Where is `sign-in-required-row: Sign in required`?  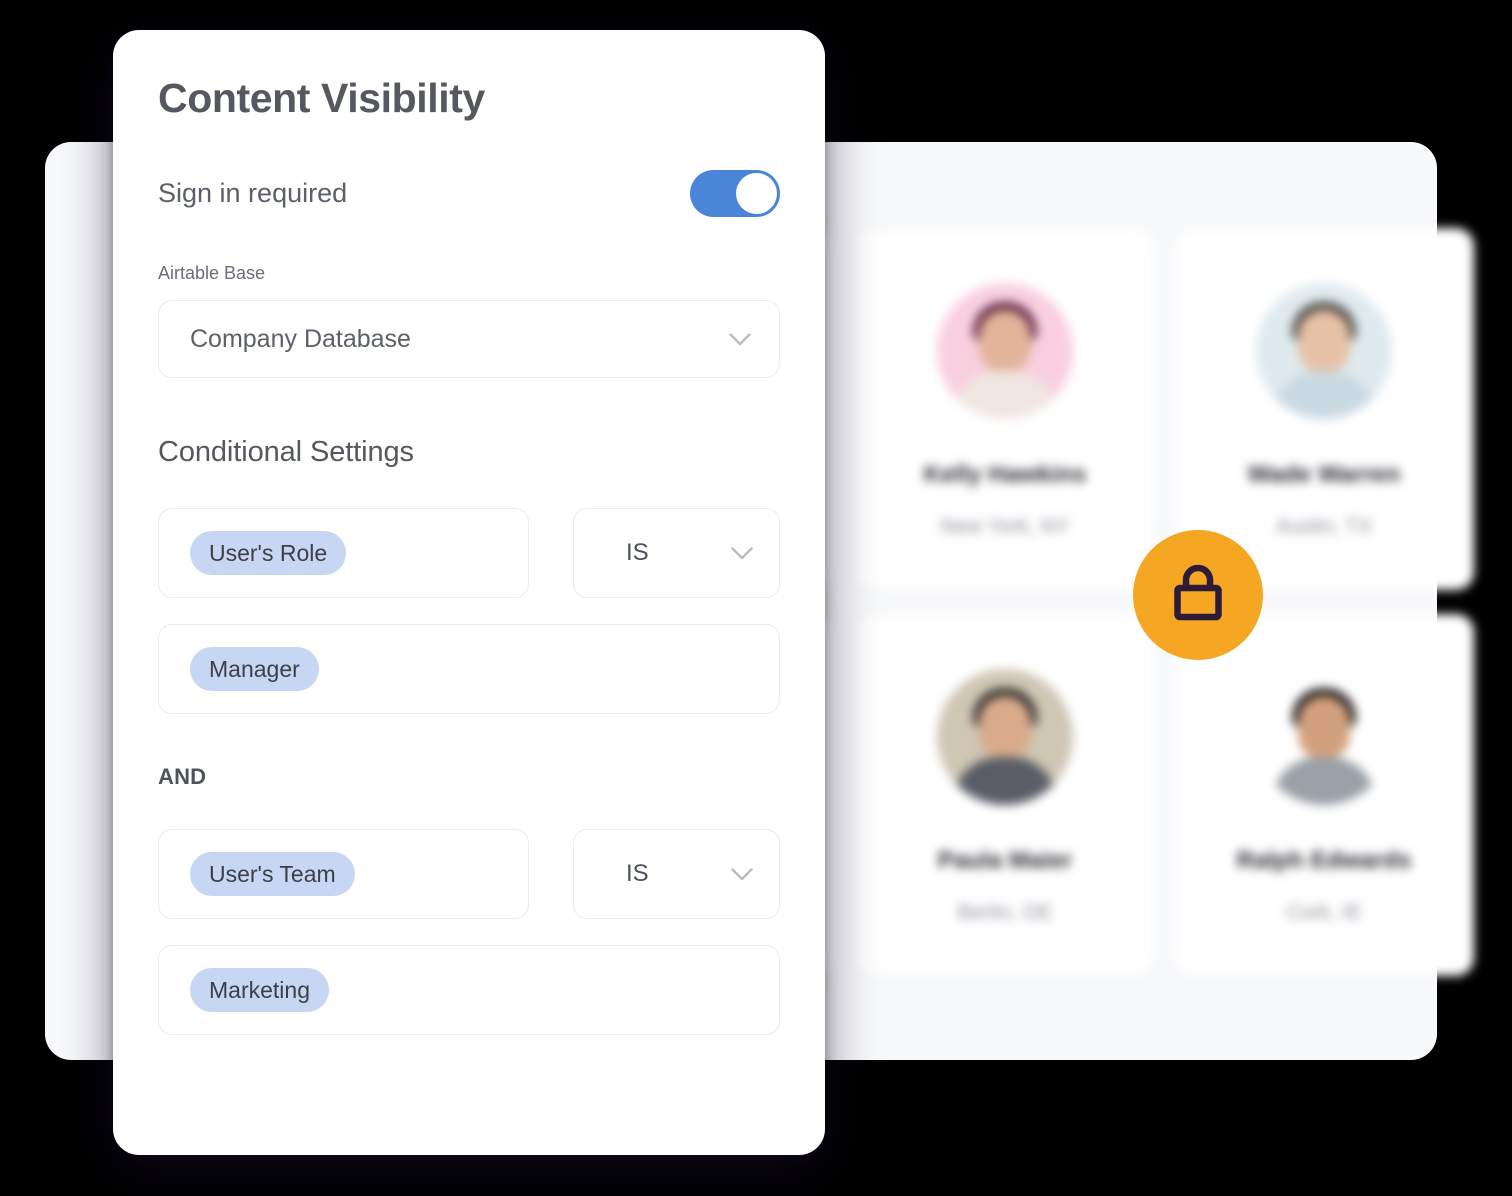 sign-in-required-row: Sign in required is located at coordinates (469, 194).